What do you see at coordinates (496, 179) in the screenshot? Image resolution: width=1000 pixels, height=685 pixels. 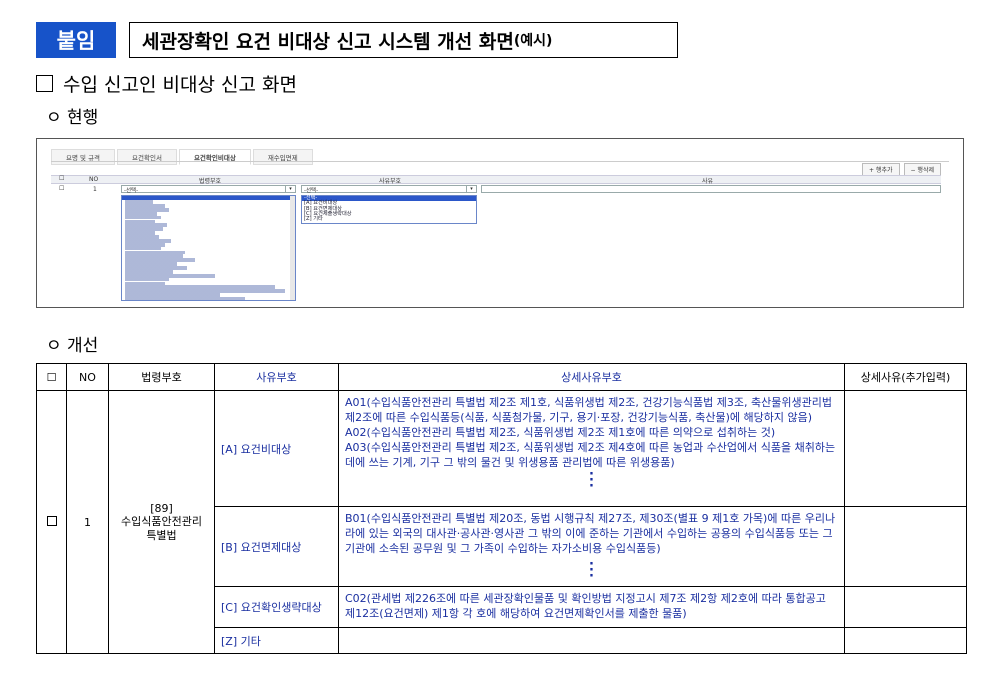 I see `capture-grid-header` at bounding box center [496, 179].